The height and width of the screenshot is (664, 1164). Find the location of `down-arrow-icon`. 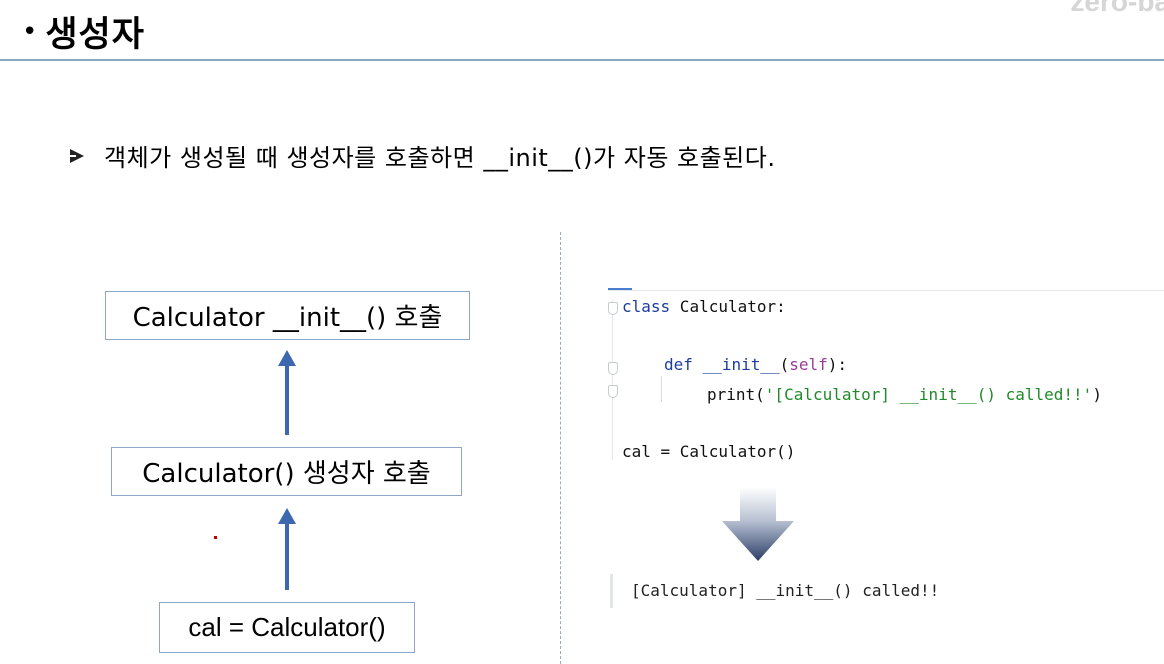

down-arrow-icon is located at coordinates (758, 524).